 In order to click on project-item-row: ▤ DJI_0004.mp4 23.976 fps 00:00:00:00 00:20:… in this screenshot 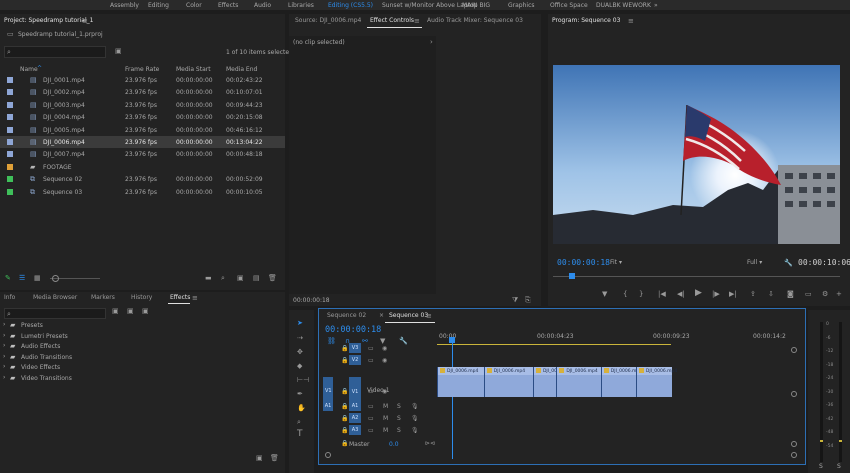, I will do `click(142, 117)`.